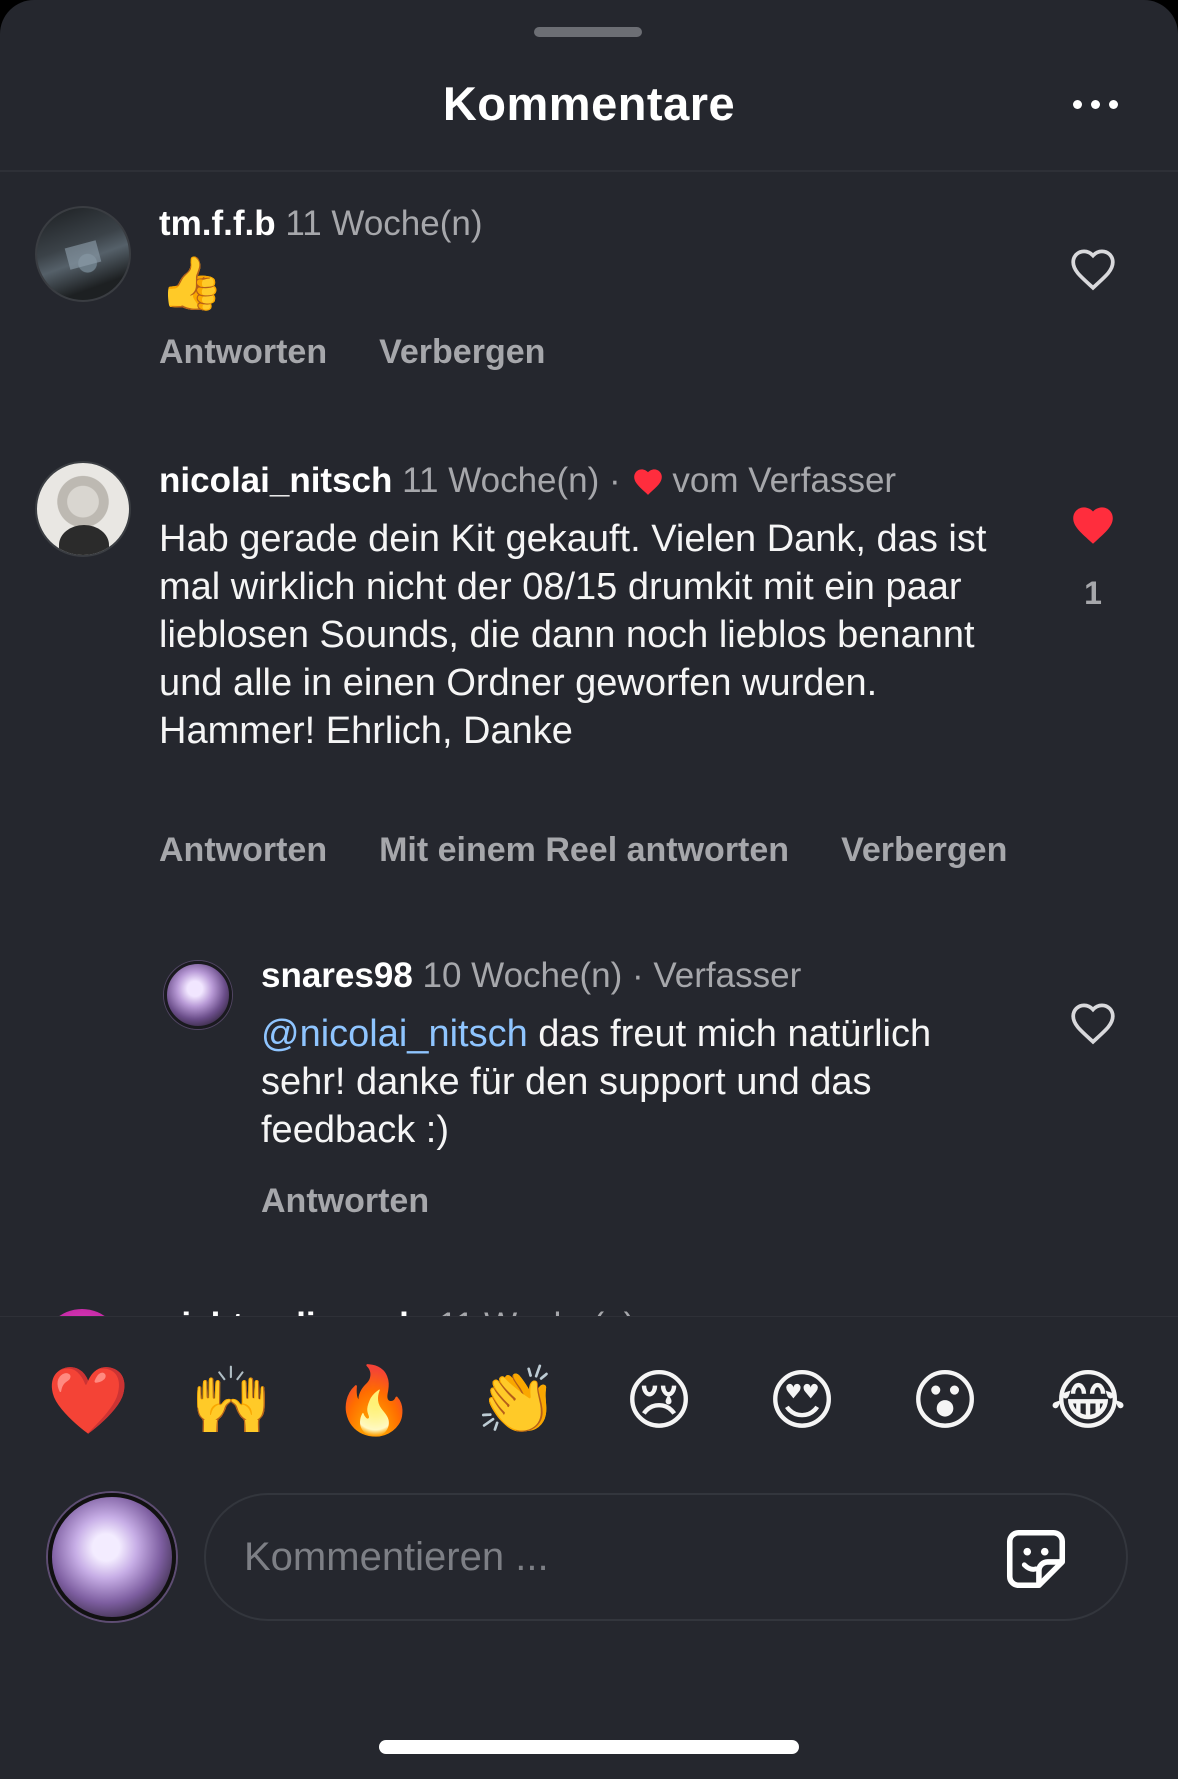 This screenshot has height=1779, width=1178. I want to click on username: snares98, so click(337, 975).